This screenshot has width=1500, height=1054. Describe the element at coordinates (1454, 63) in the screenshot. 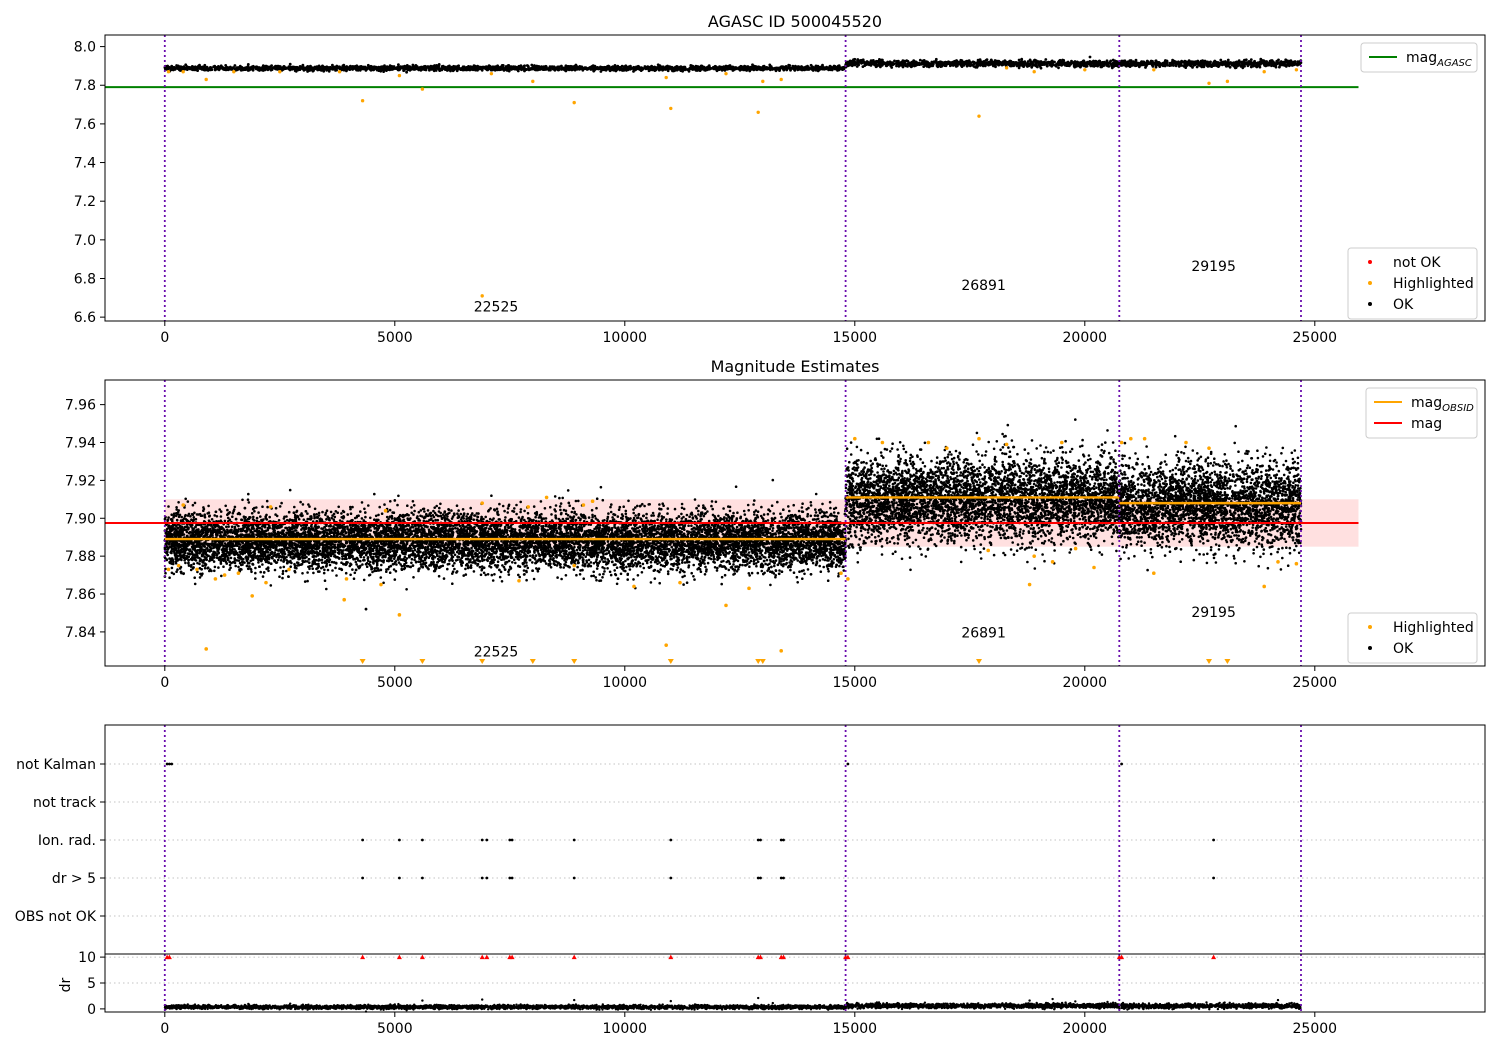

I see `legend-subscript: AGASC` at that location.